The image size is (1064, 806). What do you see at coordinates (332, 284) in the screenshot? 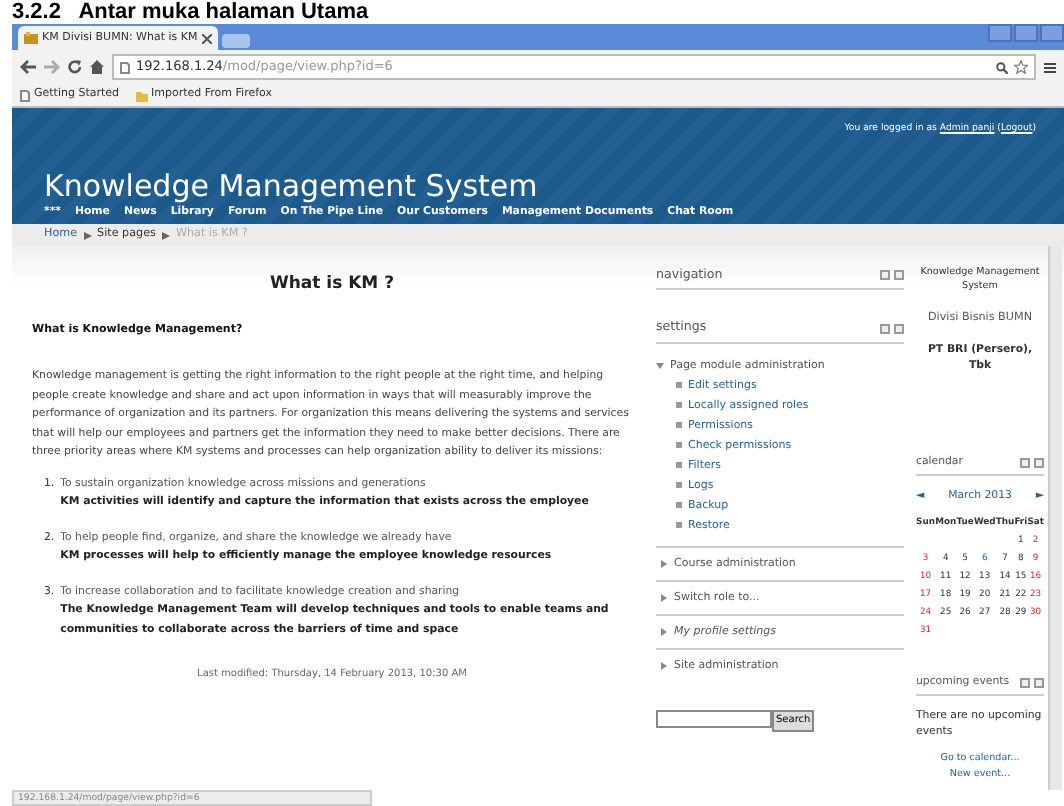
I see `page-title: What is KM ?` at bounding box center [332, 284].